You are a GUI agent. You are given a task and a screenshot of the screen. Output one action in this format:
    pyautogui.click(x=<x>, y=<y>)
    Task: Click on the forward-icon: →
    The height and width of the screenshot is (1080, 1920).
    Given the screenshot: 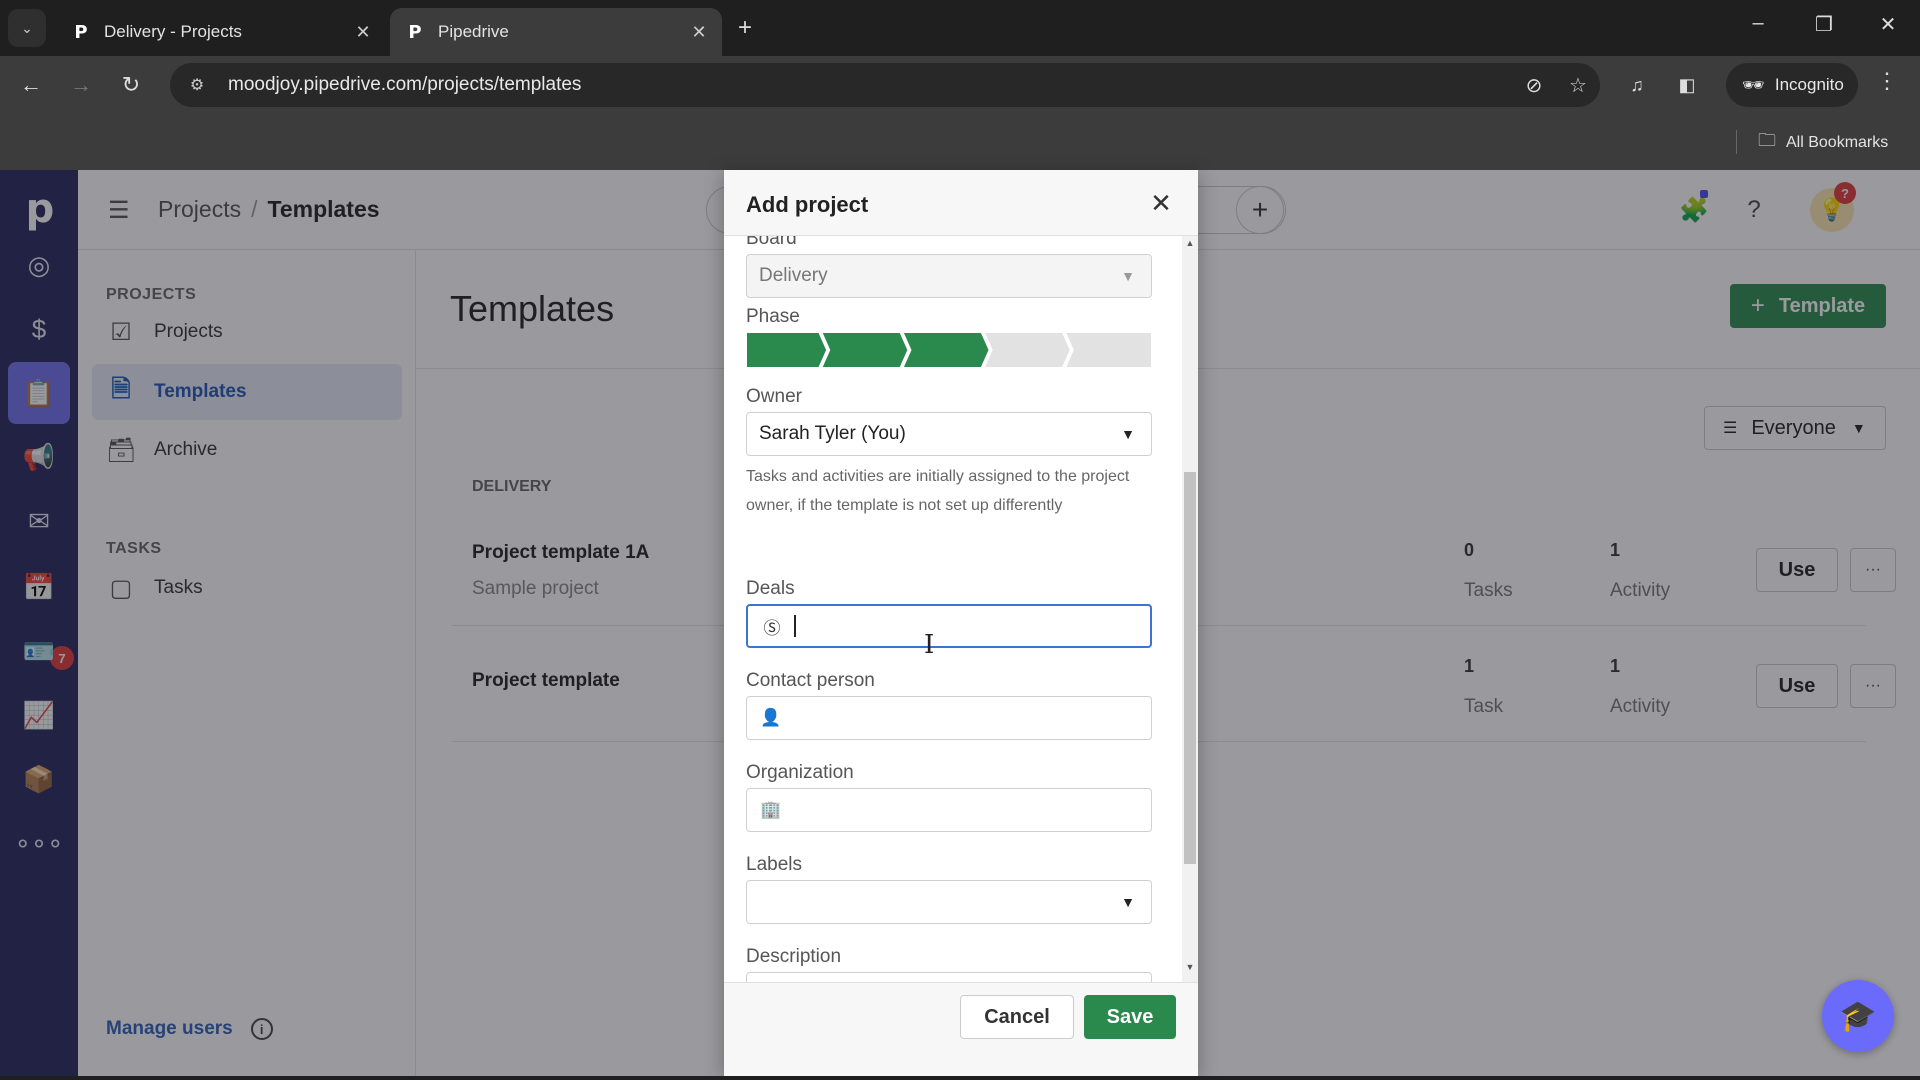 What is the action you would take?
    pyautogui.click(x=81, y=85)
    